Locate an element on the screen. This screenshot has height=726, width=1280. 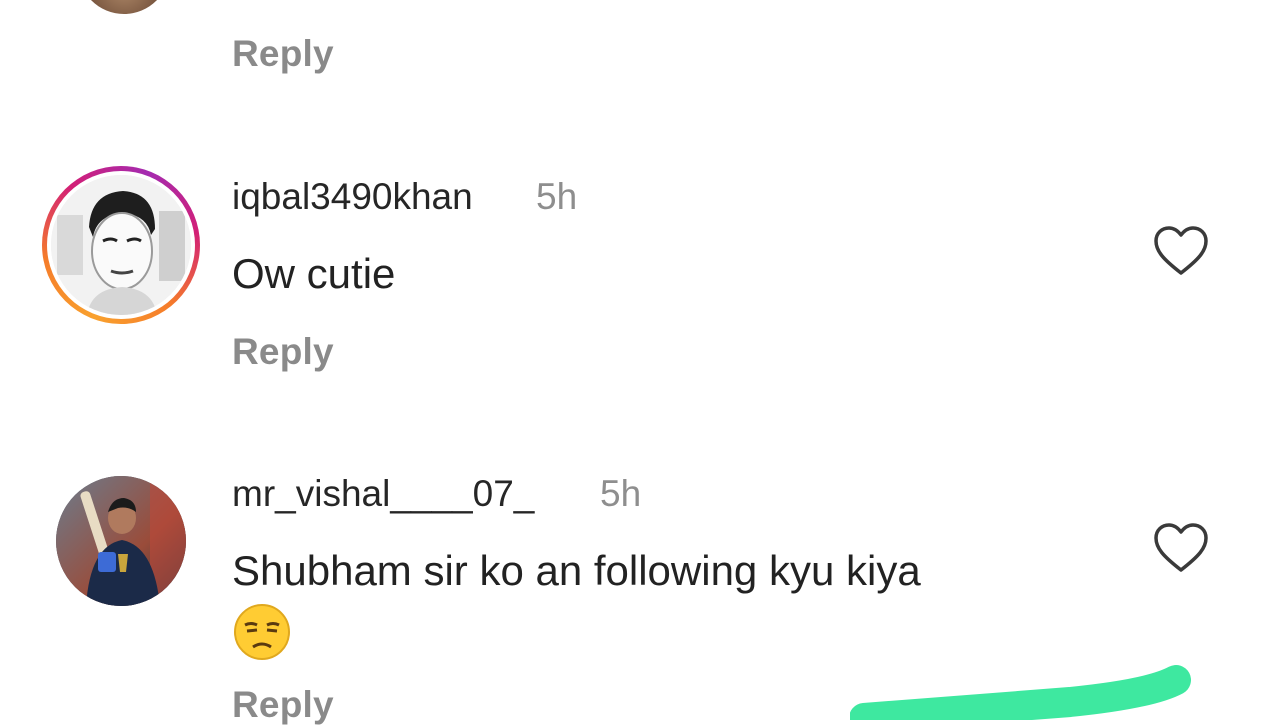
comment-2-timestamp: 5h is located at coordinates (621, 493).